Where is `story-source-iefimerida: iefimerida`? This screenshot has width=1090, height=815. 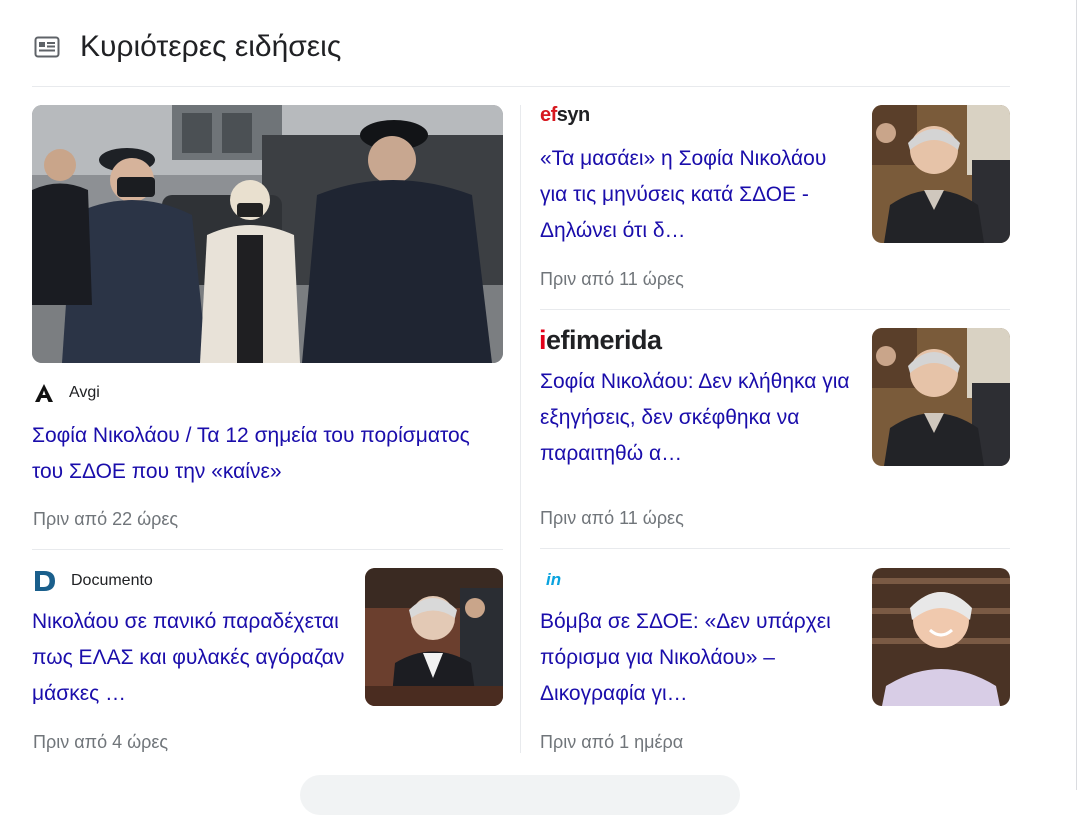 story-source-iefimerida: iefimerida is located at coordinates (600, 340).